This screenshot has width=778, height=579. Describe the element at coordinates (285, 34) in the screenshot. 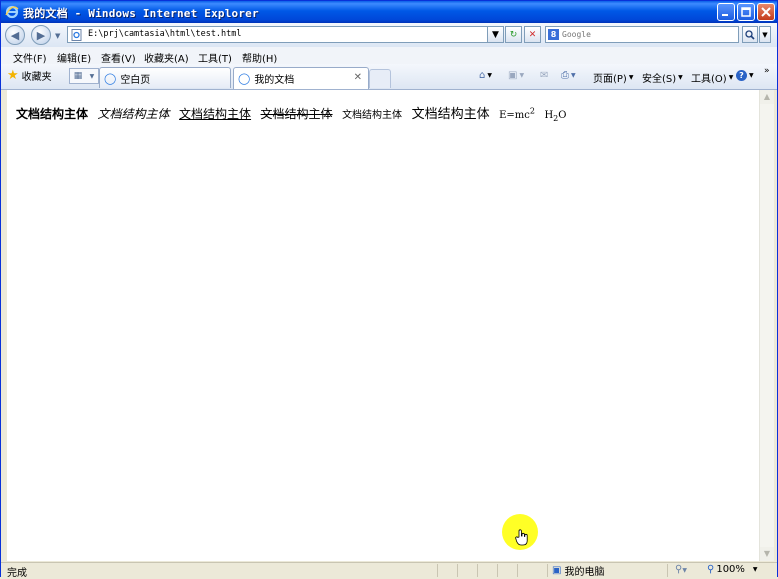

I see `address-field: E:\prj\camtasia\html\test.html` at that location.